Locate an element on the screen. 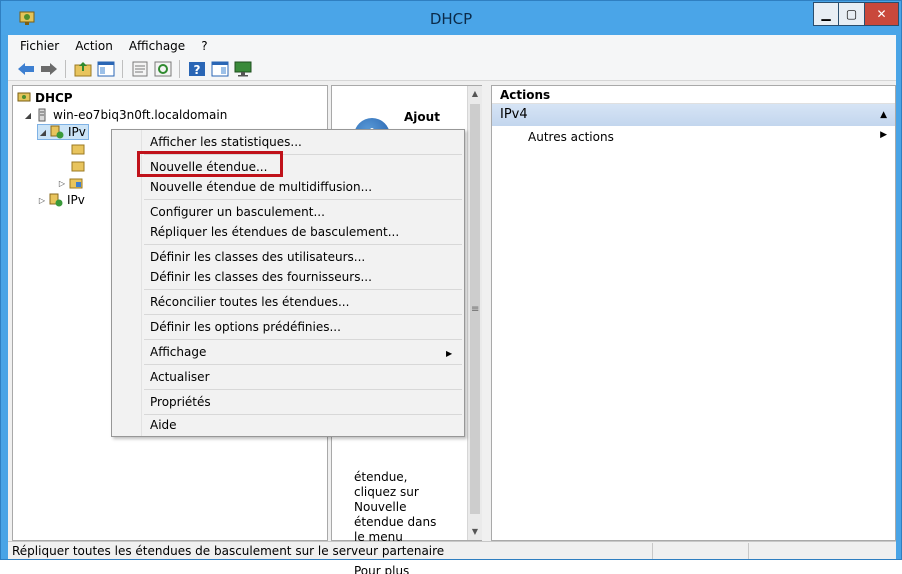 The width and height of the screenshot is (902, 574). tree-node-child-3: ▷ is located at coordinates (72, 183).